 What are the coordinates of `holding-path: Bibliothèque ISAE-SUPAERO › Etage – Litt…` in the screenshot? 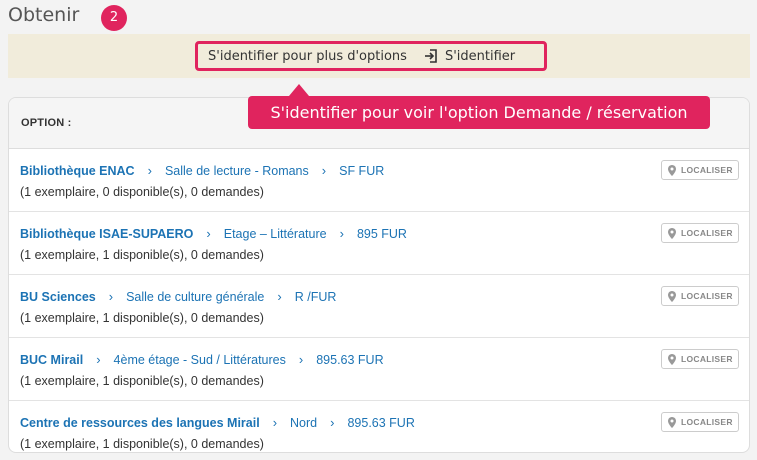 It's located at (384, 233).